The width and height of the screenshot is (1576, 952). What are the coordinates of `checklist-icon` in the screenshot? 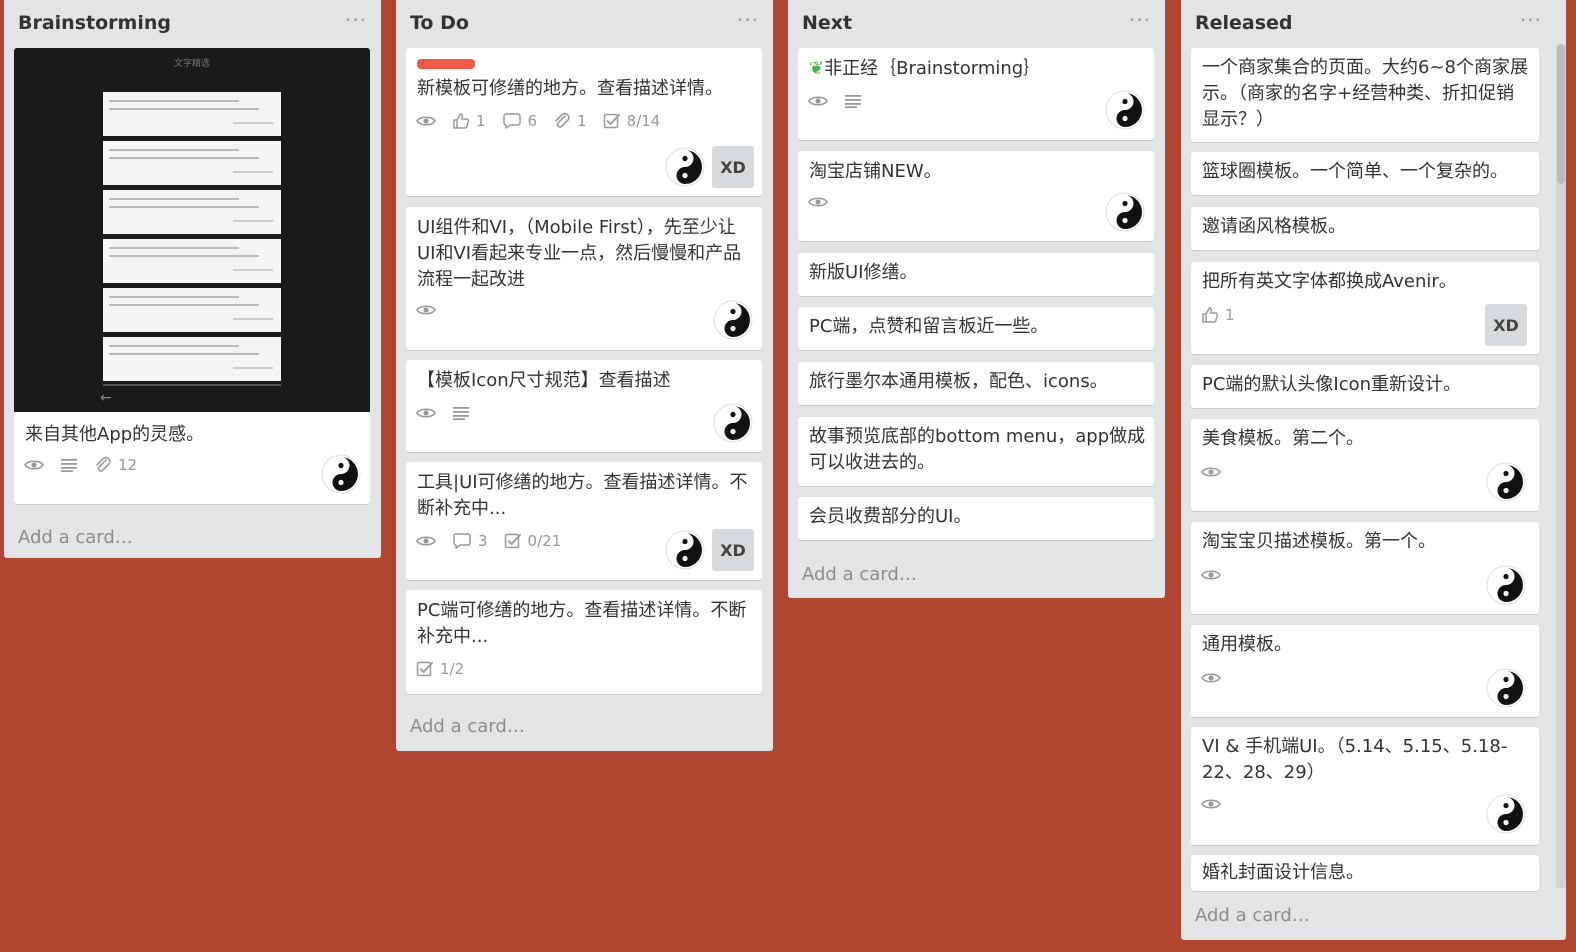 It's located at (612, 121).